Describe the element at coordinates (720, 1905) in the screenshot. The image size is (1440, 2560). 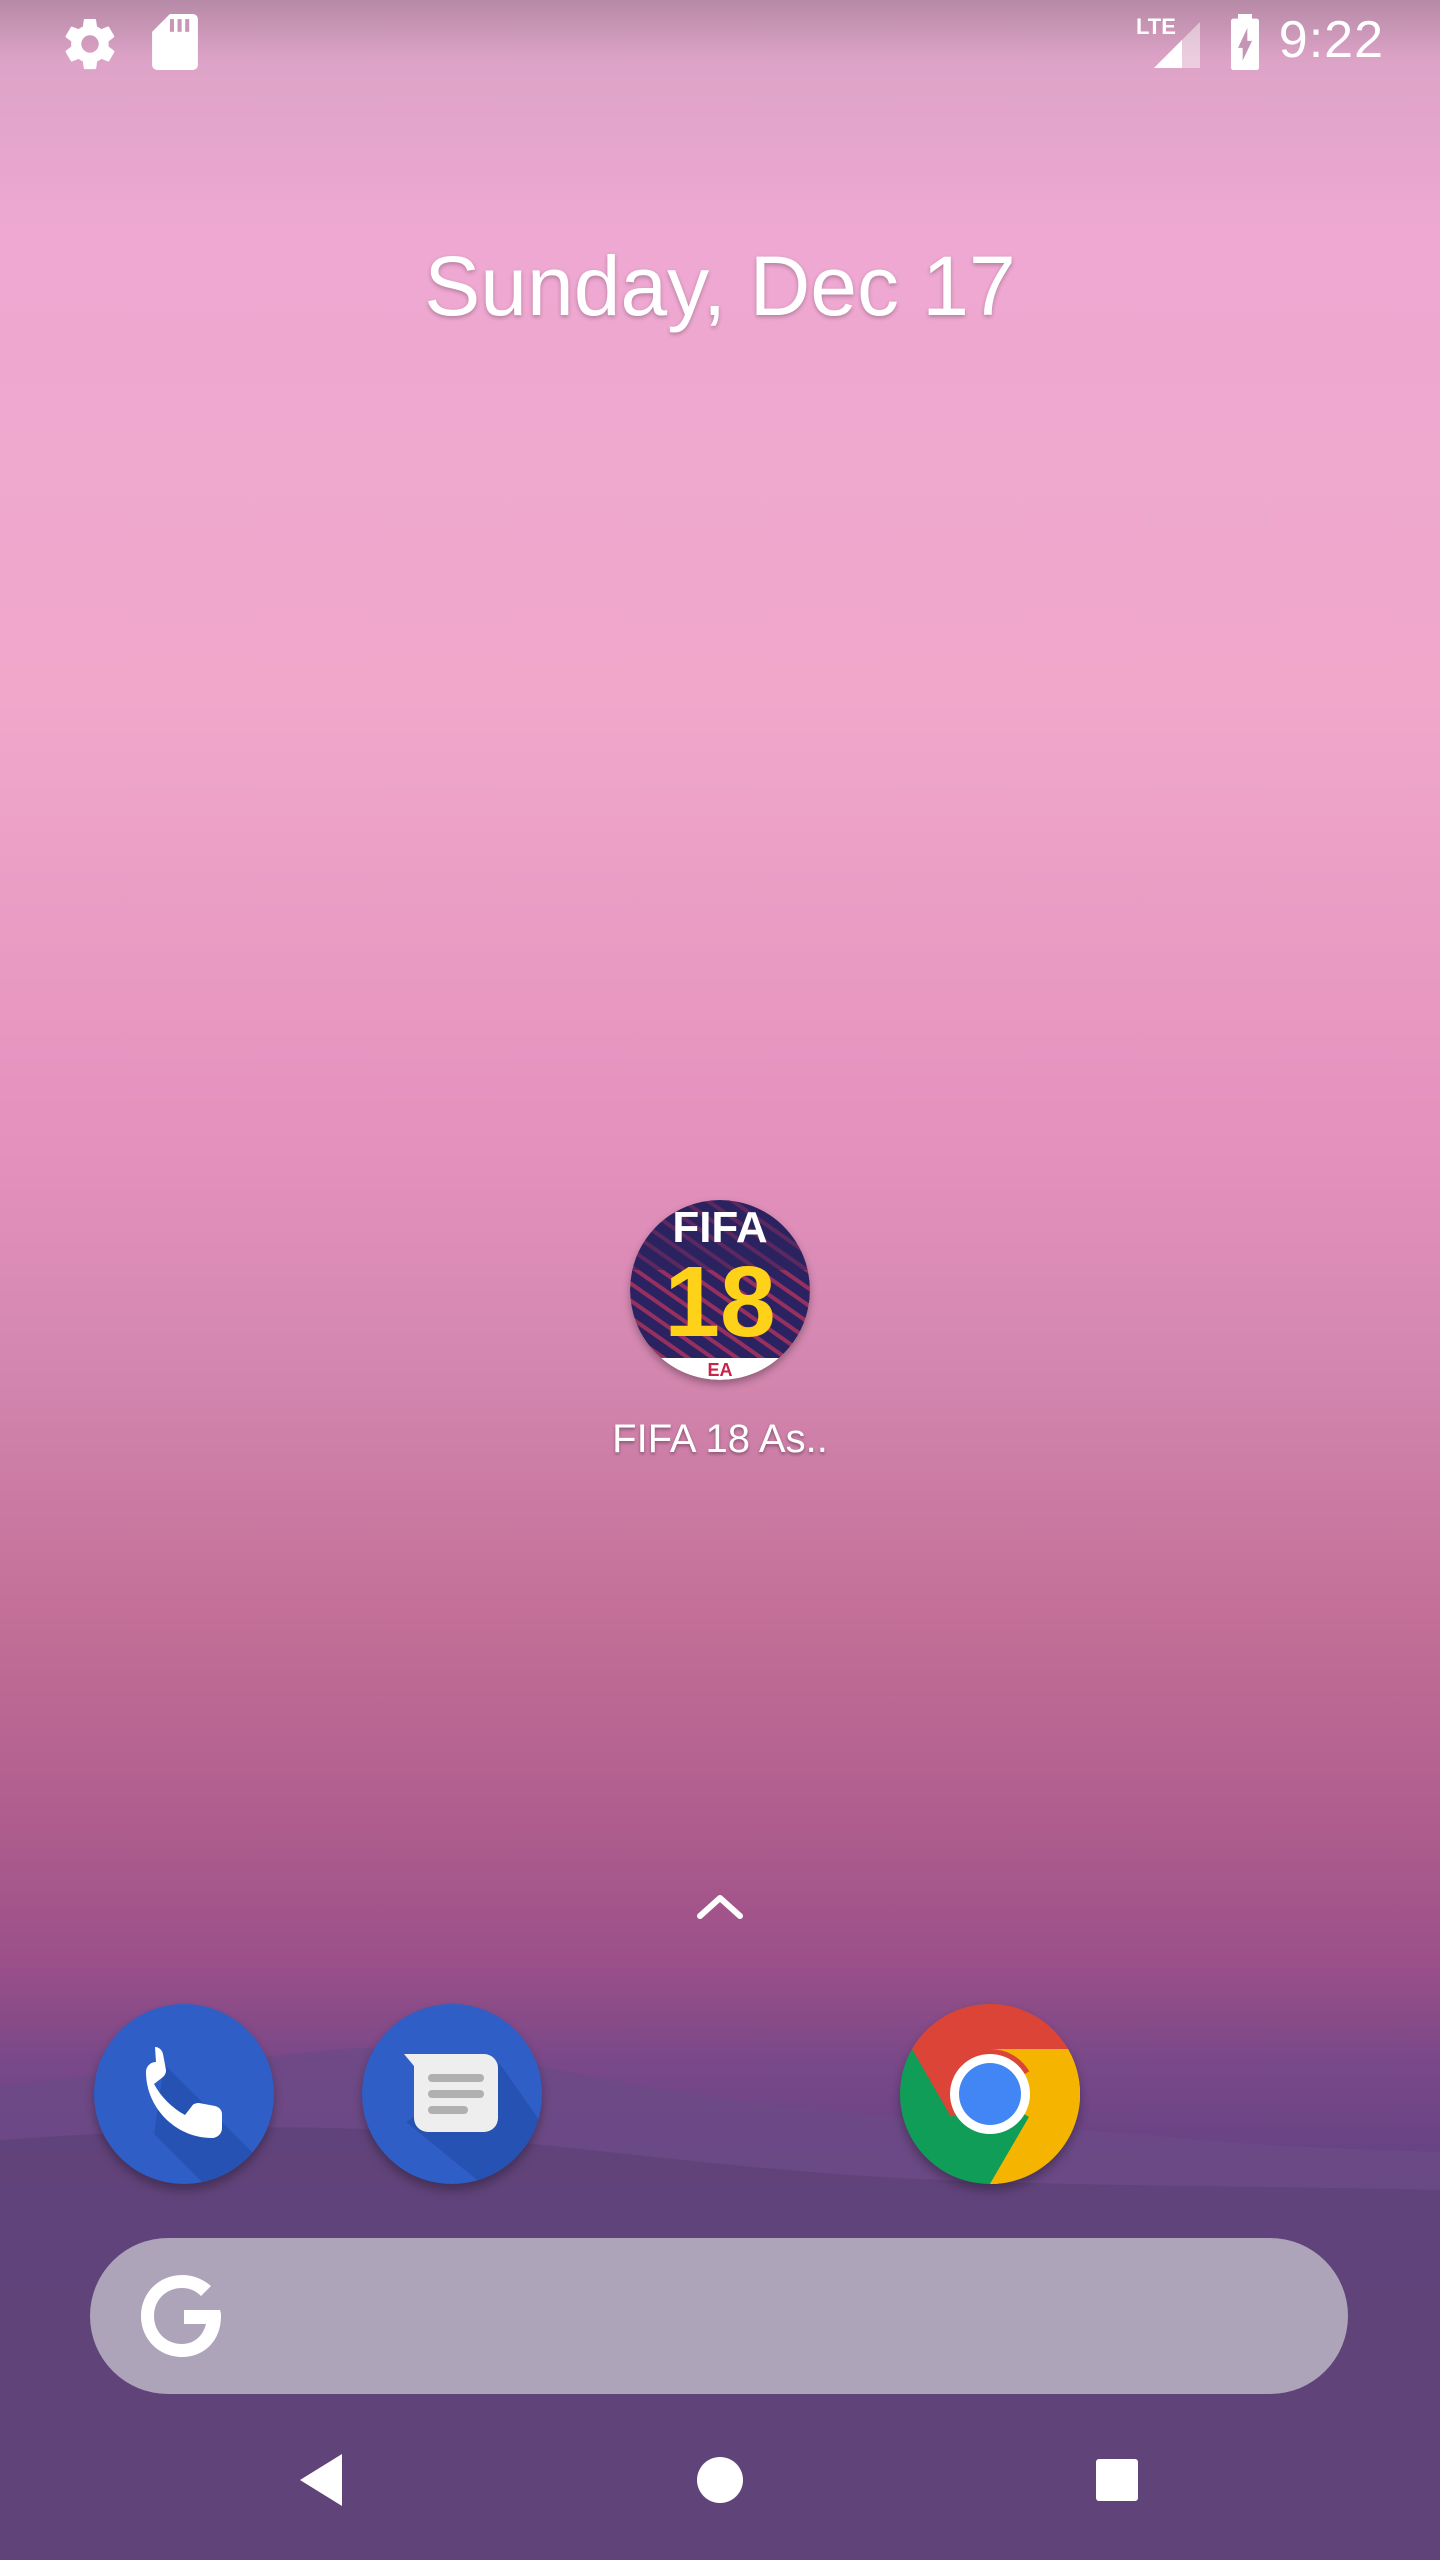
I see `chevron-up-icon` at that location.